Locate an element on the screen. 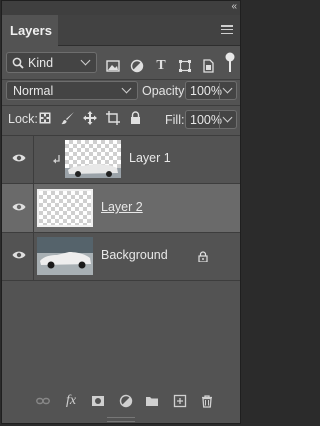 This screenshot has width=320, height=426. smart-object-filter-icon is located at coordinates (208, 66).